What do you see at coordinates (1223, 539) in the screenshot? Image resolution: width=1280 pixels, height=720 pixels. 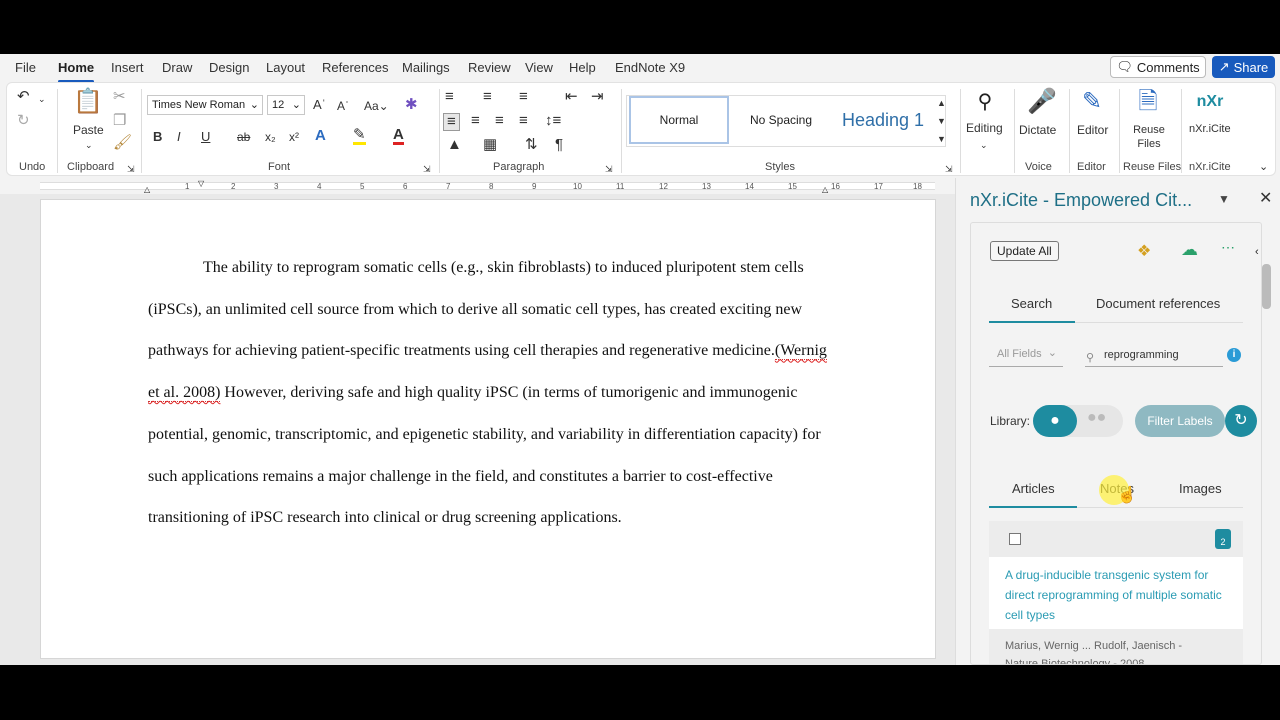 I see `note-badge: 2` at bounding box center [1223, 539].